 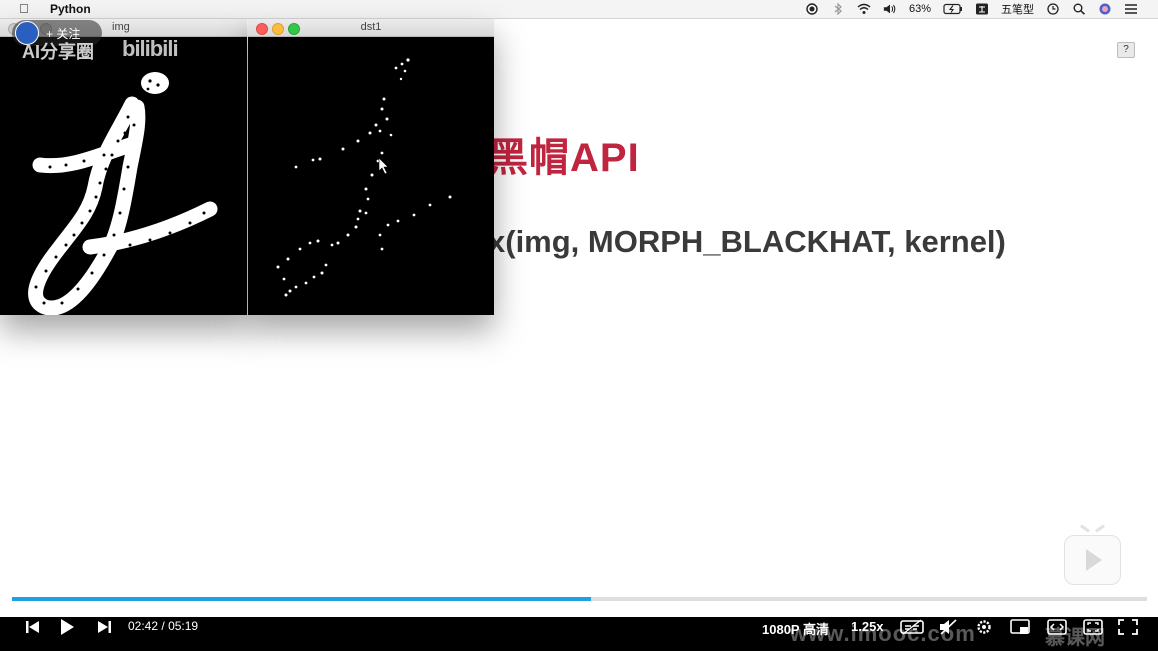 What do you see at coordinates (1093, 627) in the screenshot?
I see `web-fullscreen-icon` at bounding box center [1093, 627].